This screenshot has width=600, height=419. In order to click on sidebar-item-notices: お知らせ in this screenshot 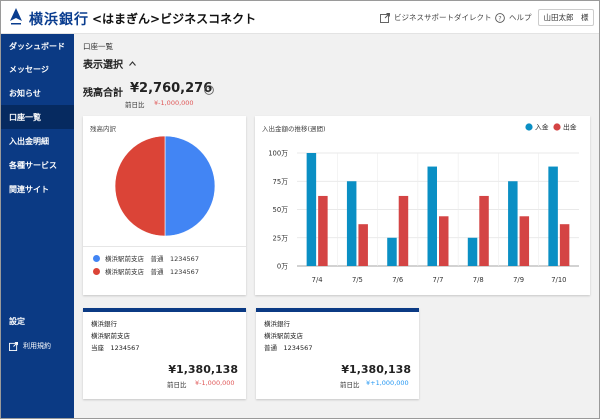, I will do `click(37, 93)`.